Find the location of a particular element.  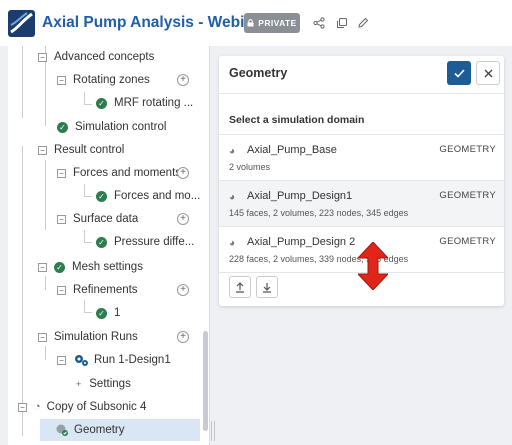

dialog-divider is located at coordinates (361, 93).